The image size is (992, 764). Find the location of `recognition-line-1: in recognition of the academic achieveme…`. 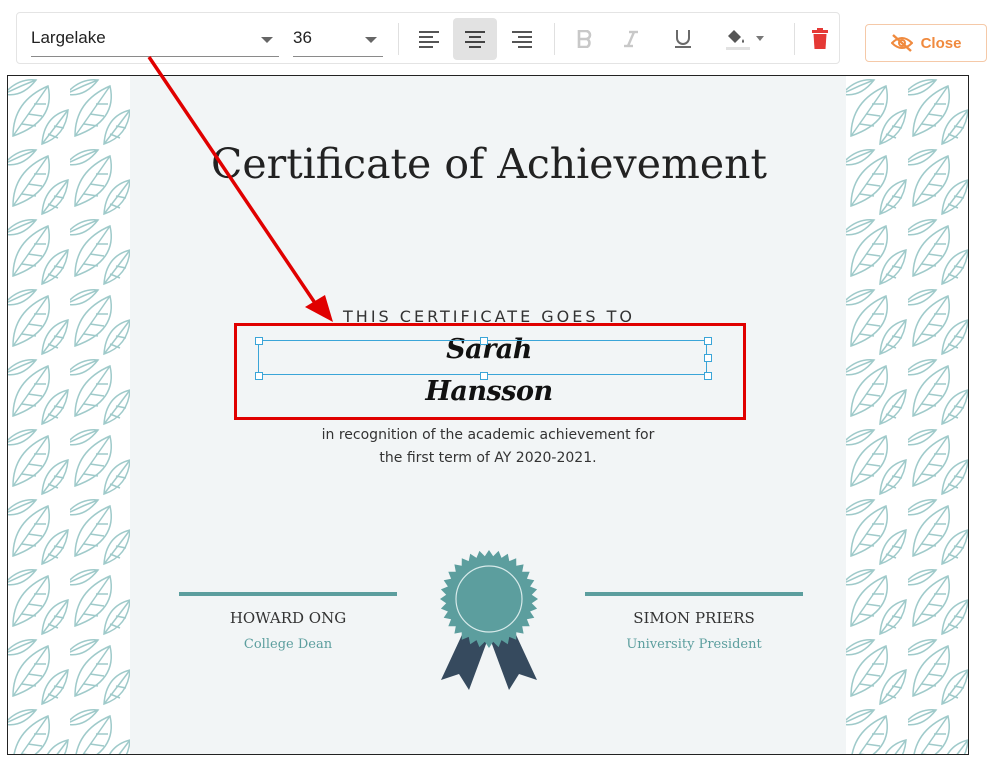

recognition-line-1: in recognition of the academic achieveme… is located at coordinates (488, 435).